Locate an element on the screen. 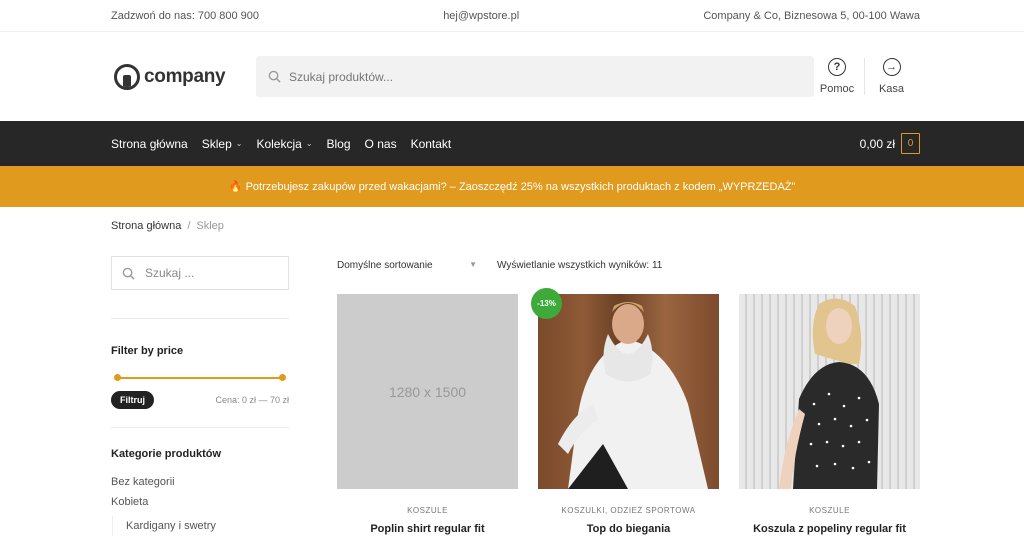  help-icon: ? is located at coordinates (837, 67).